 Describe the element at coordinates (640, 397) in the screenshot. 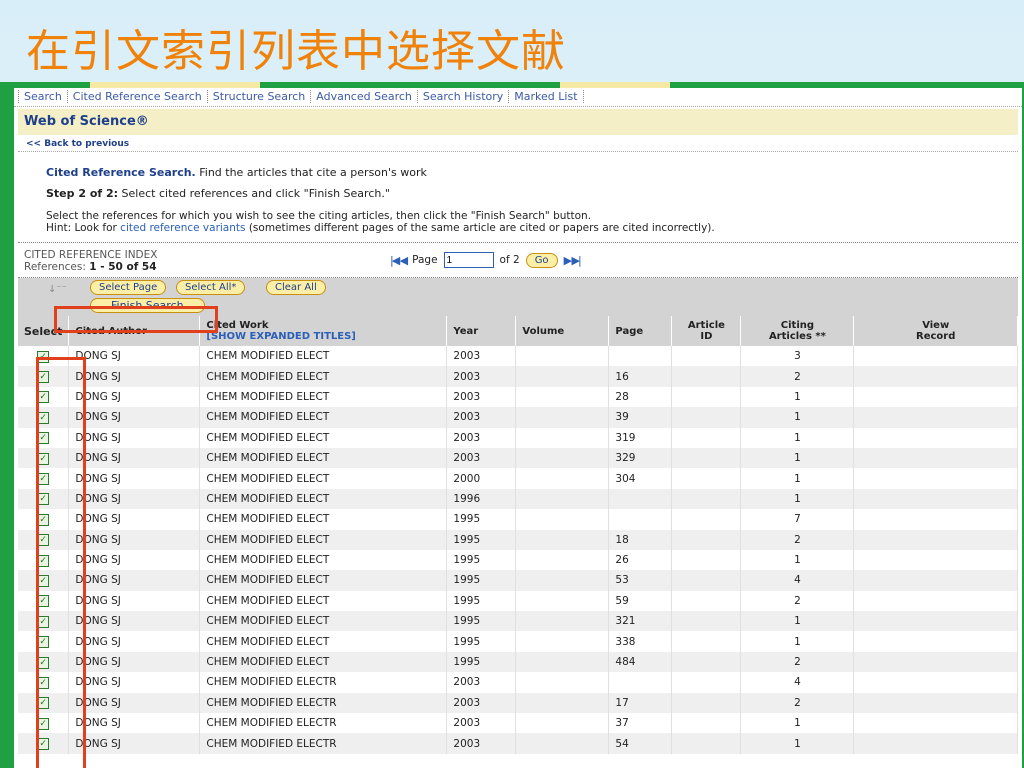

I see `page: 28` at that location.